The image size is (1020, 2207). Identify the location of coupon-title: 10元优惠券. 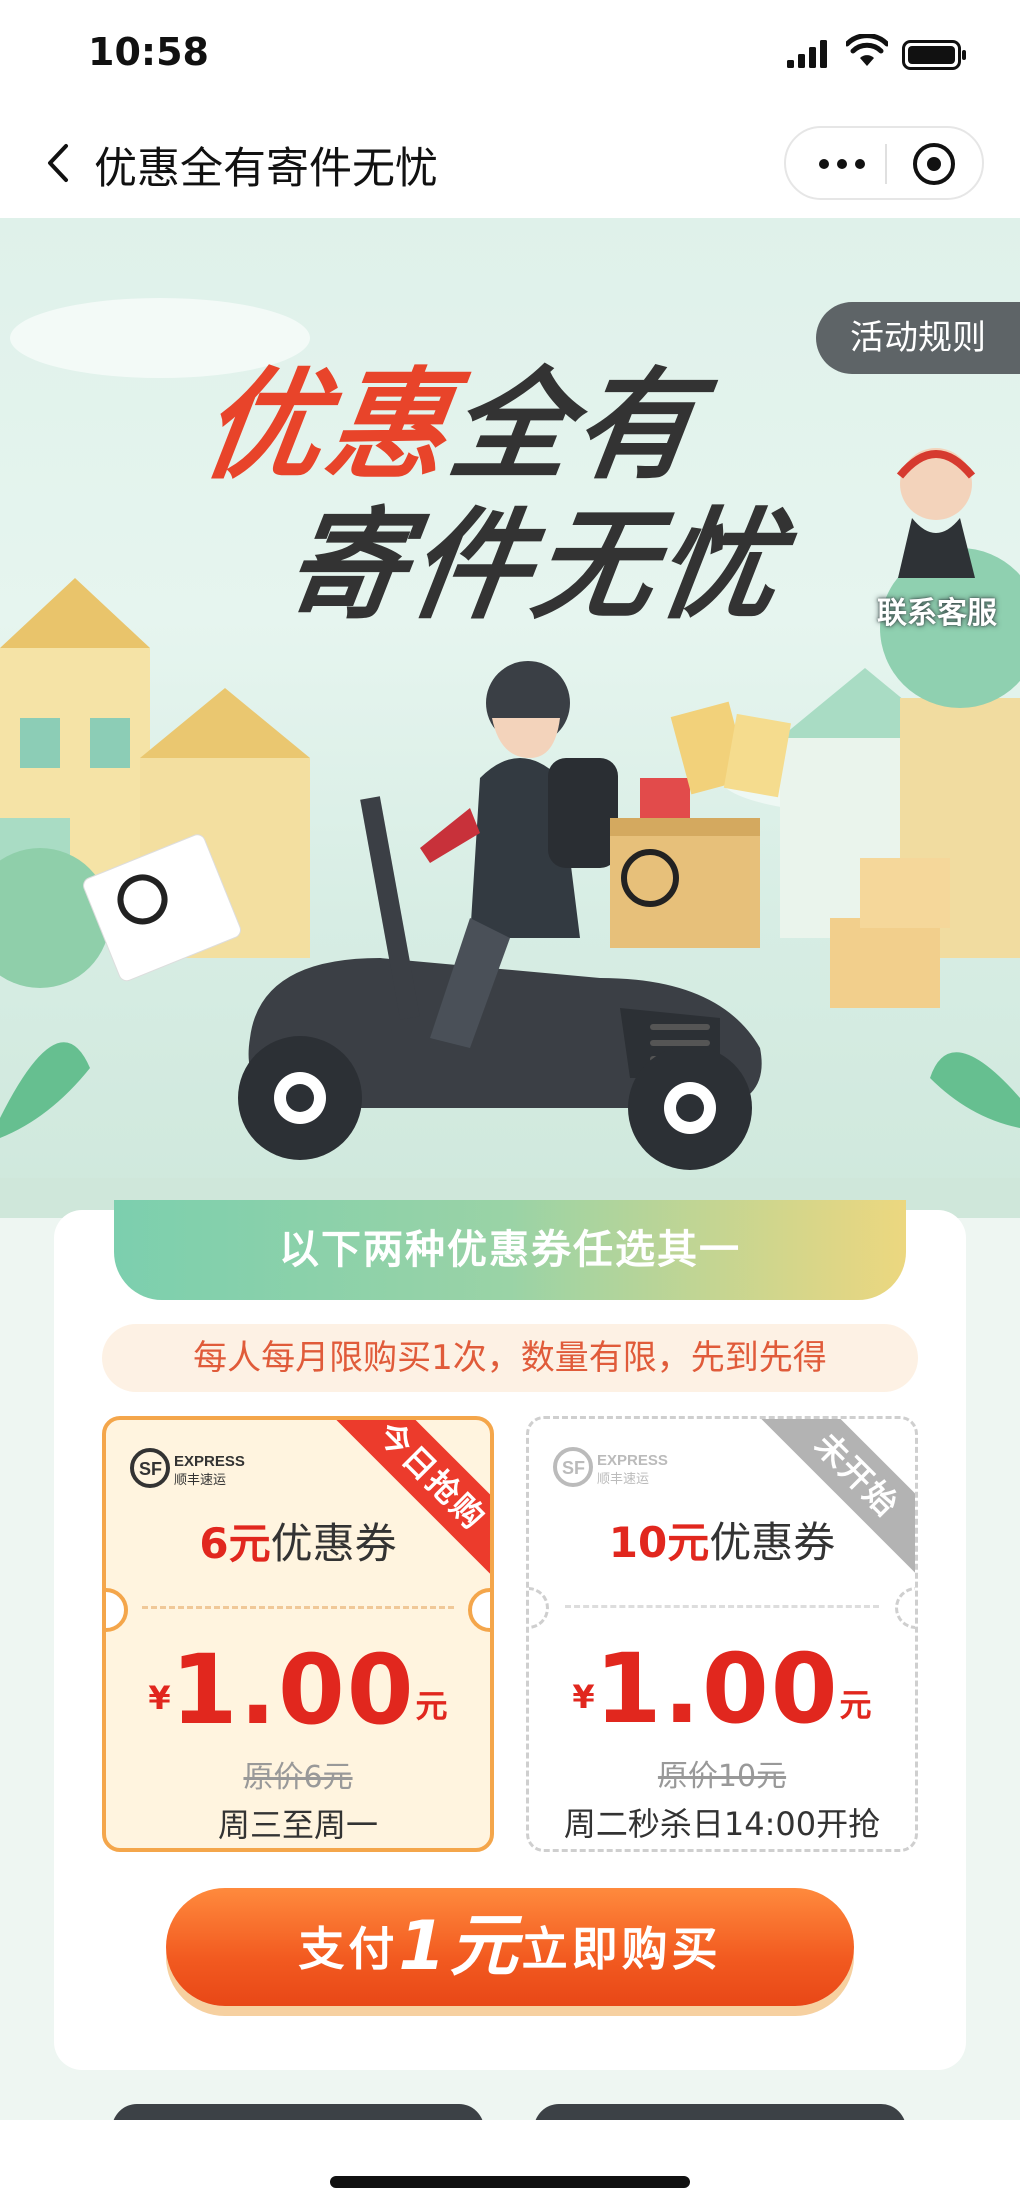
(722, 1539).